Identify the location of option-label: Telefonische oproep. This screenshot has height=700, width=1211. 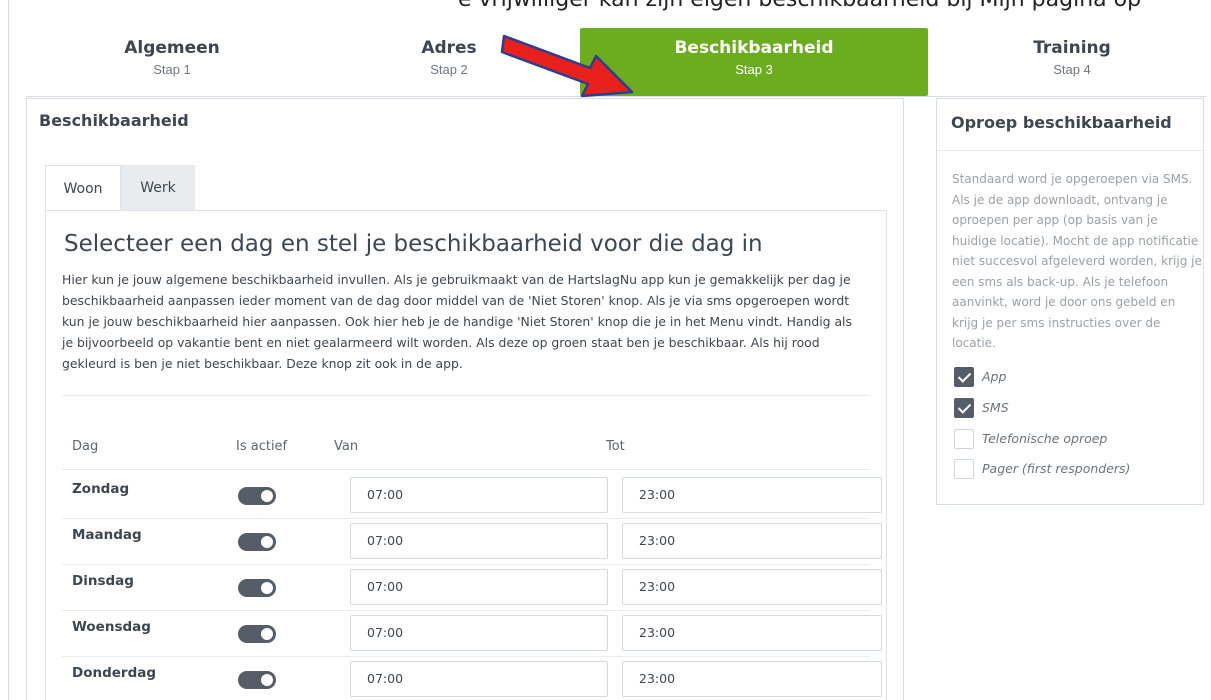
(1045, 438).